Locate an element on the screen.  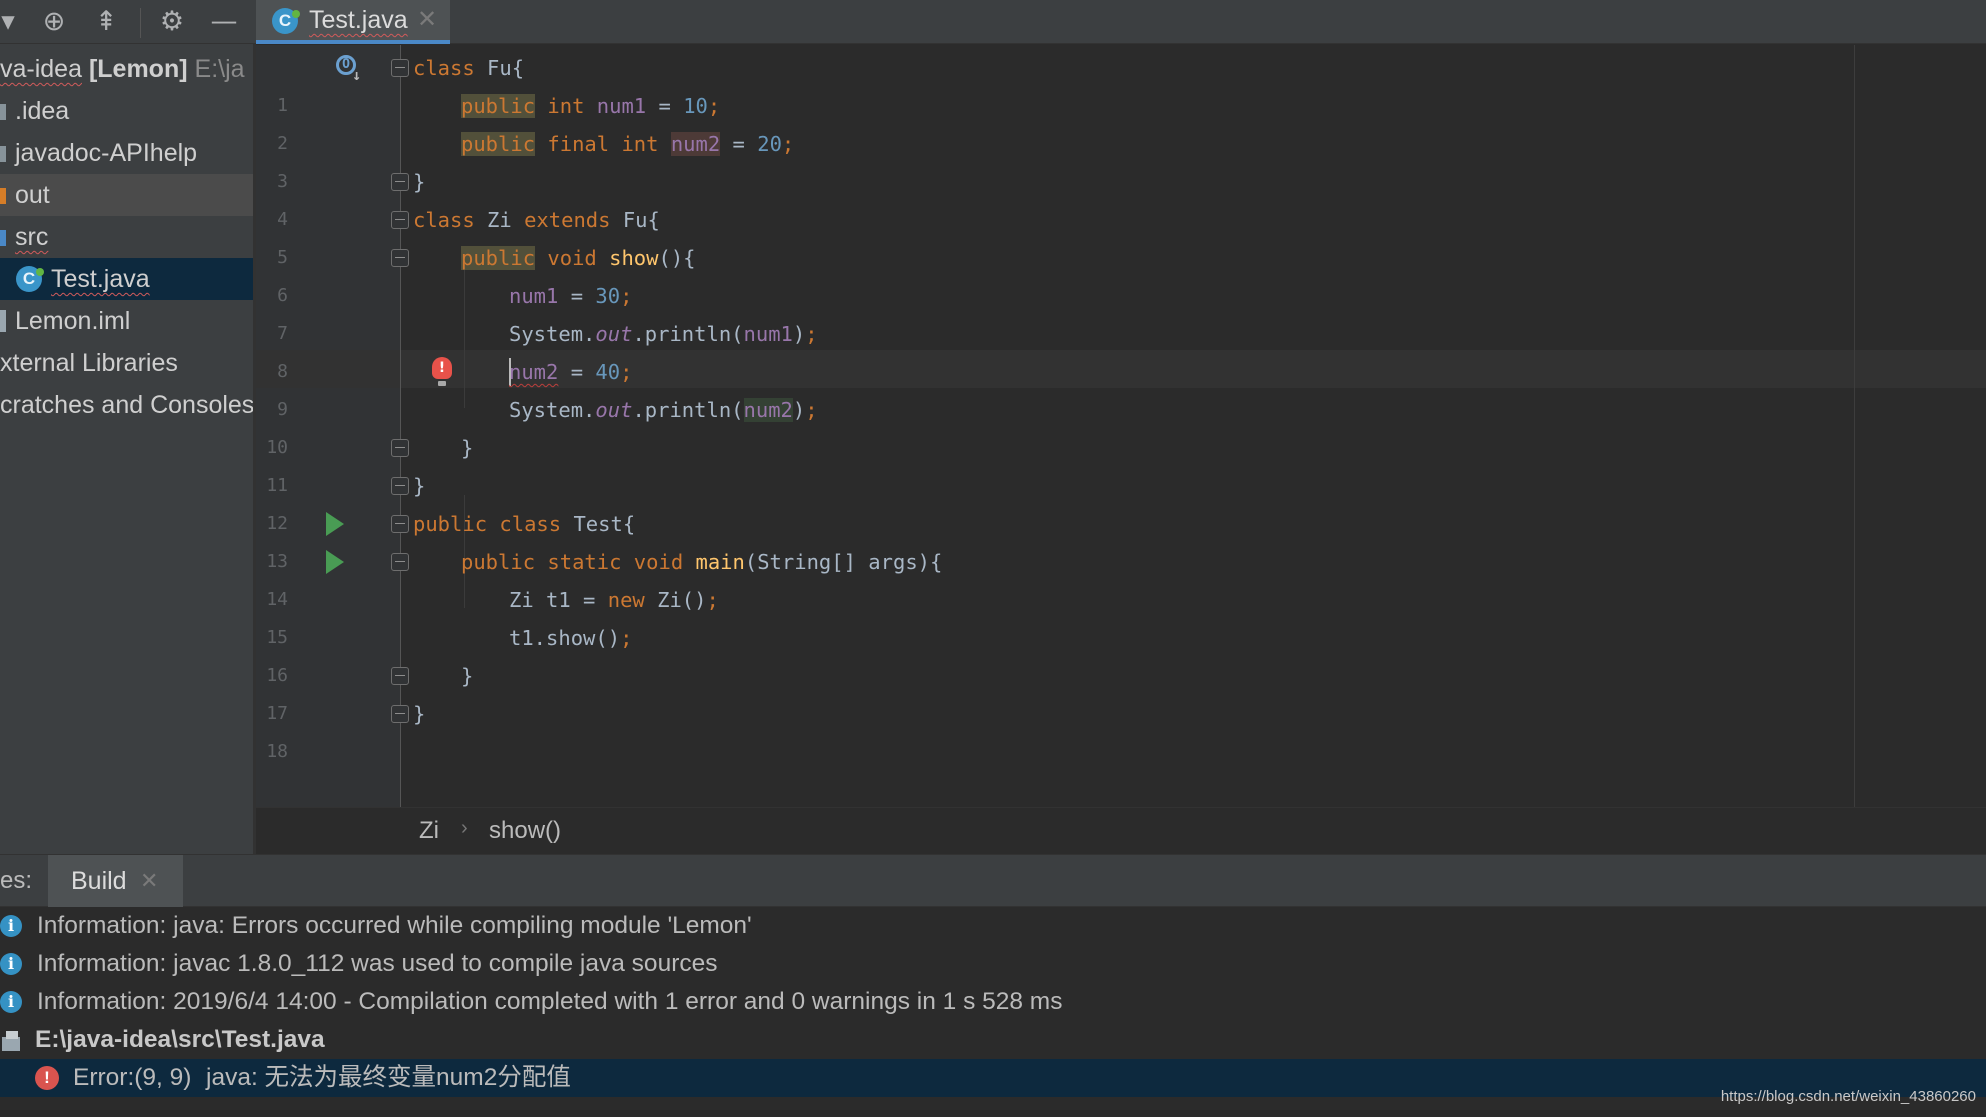
tree-item-label: cratches and Consoles is located at coordinates (126, 405).